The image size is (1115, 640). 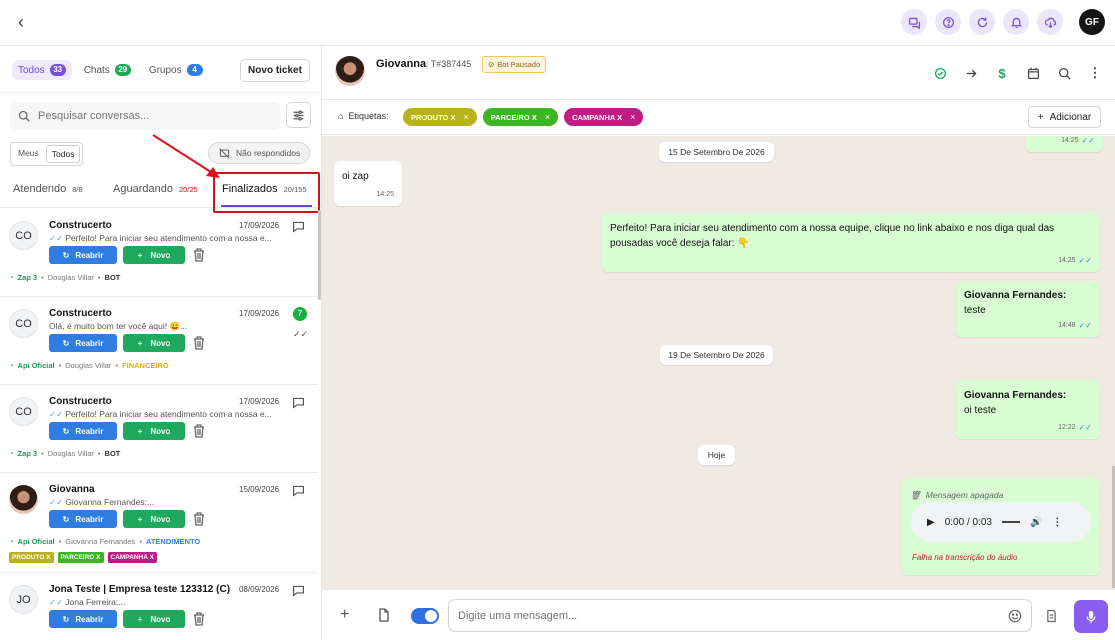 I want to click on unanswered-filter-button: Não respondidos, so click(x=259, y=153).